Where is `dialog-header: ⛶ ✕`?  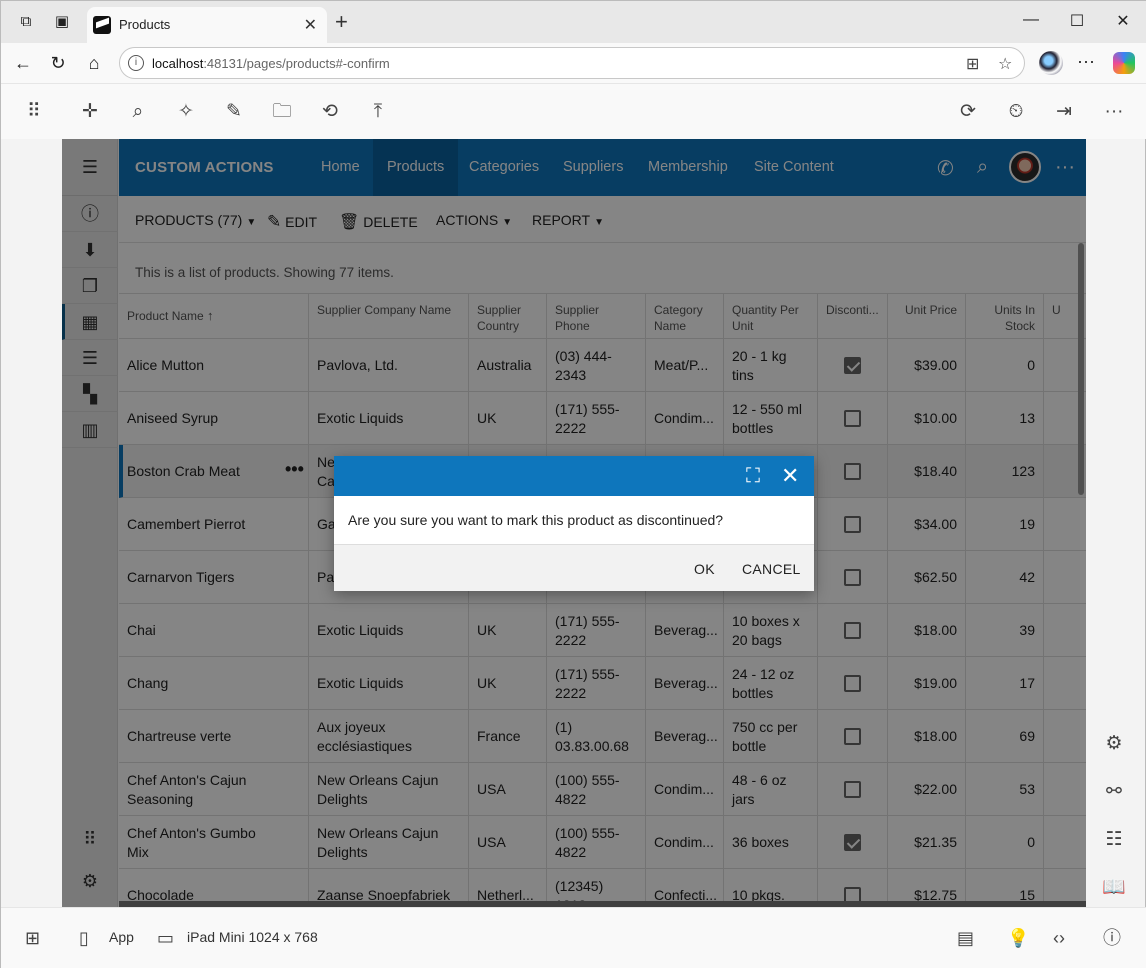 dialog-header: ⛶ ✕ is located at coordinates (574, 476).